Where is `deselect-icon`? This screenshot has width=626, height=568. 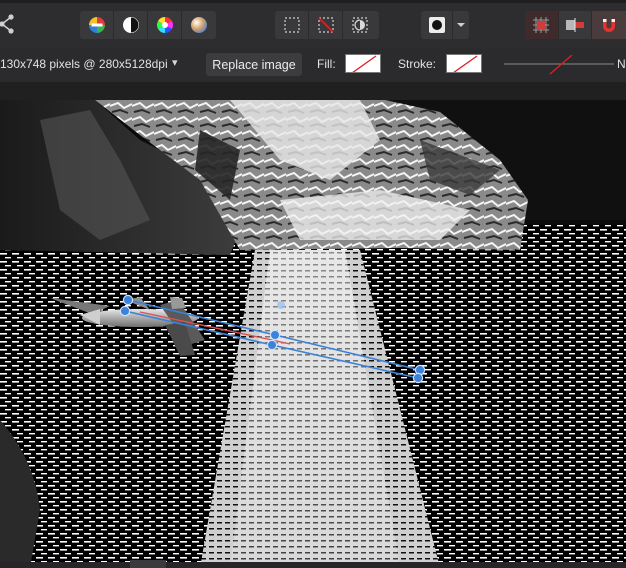 deselect-icon is located at coordinates (326, 25).